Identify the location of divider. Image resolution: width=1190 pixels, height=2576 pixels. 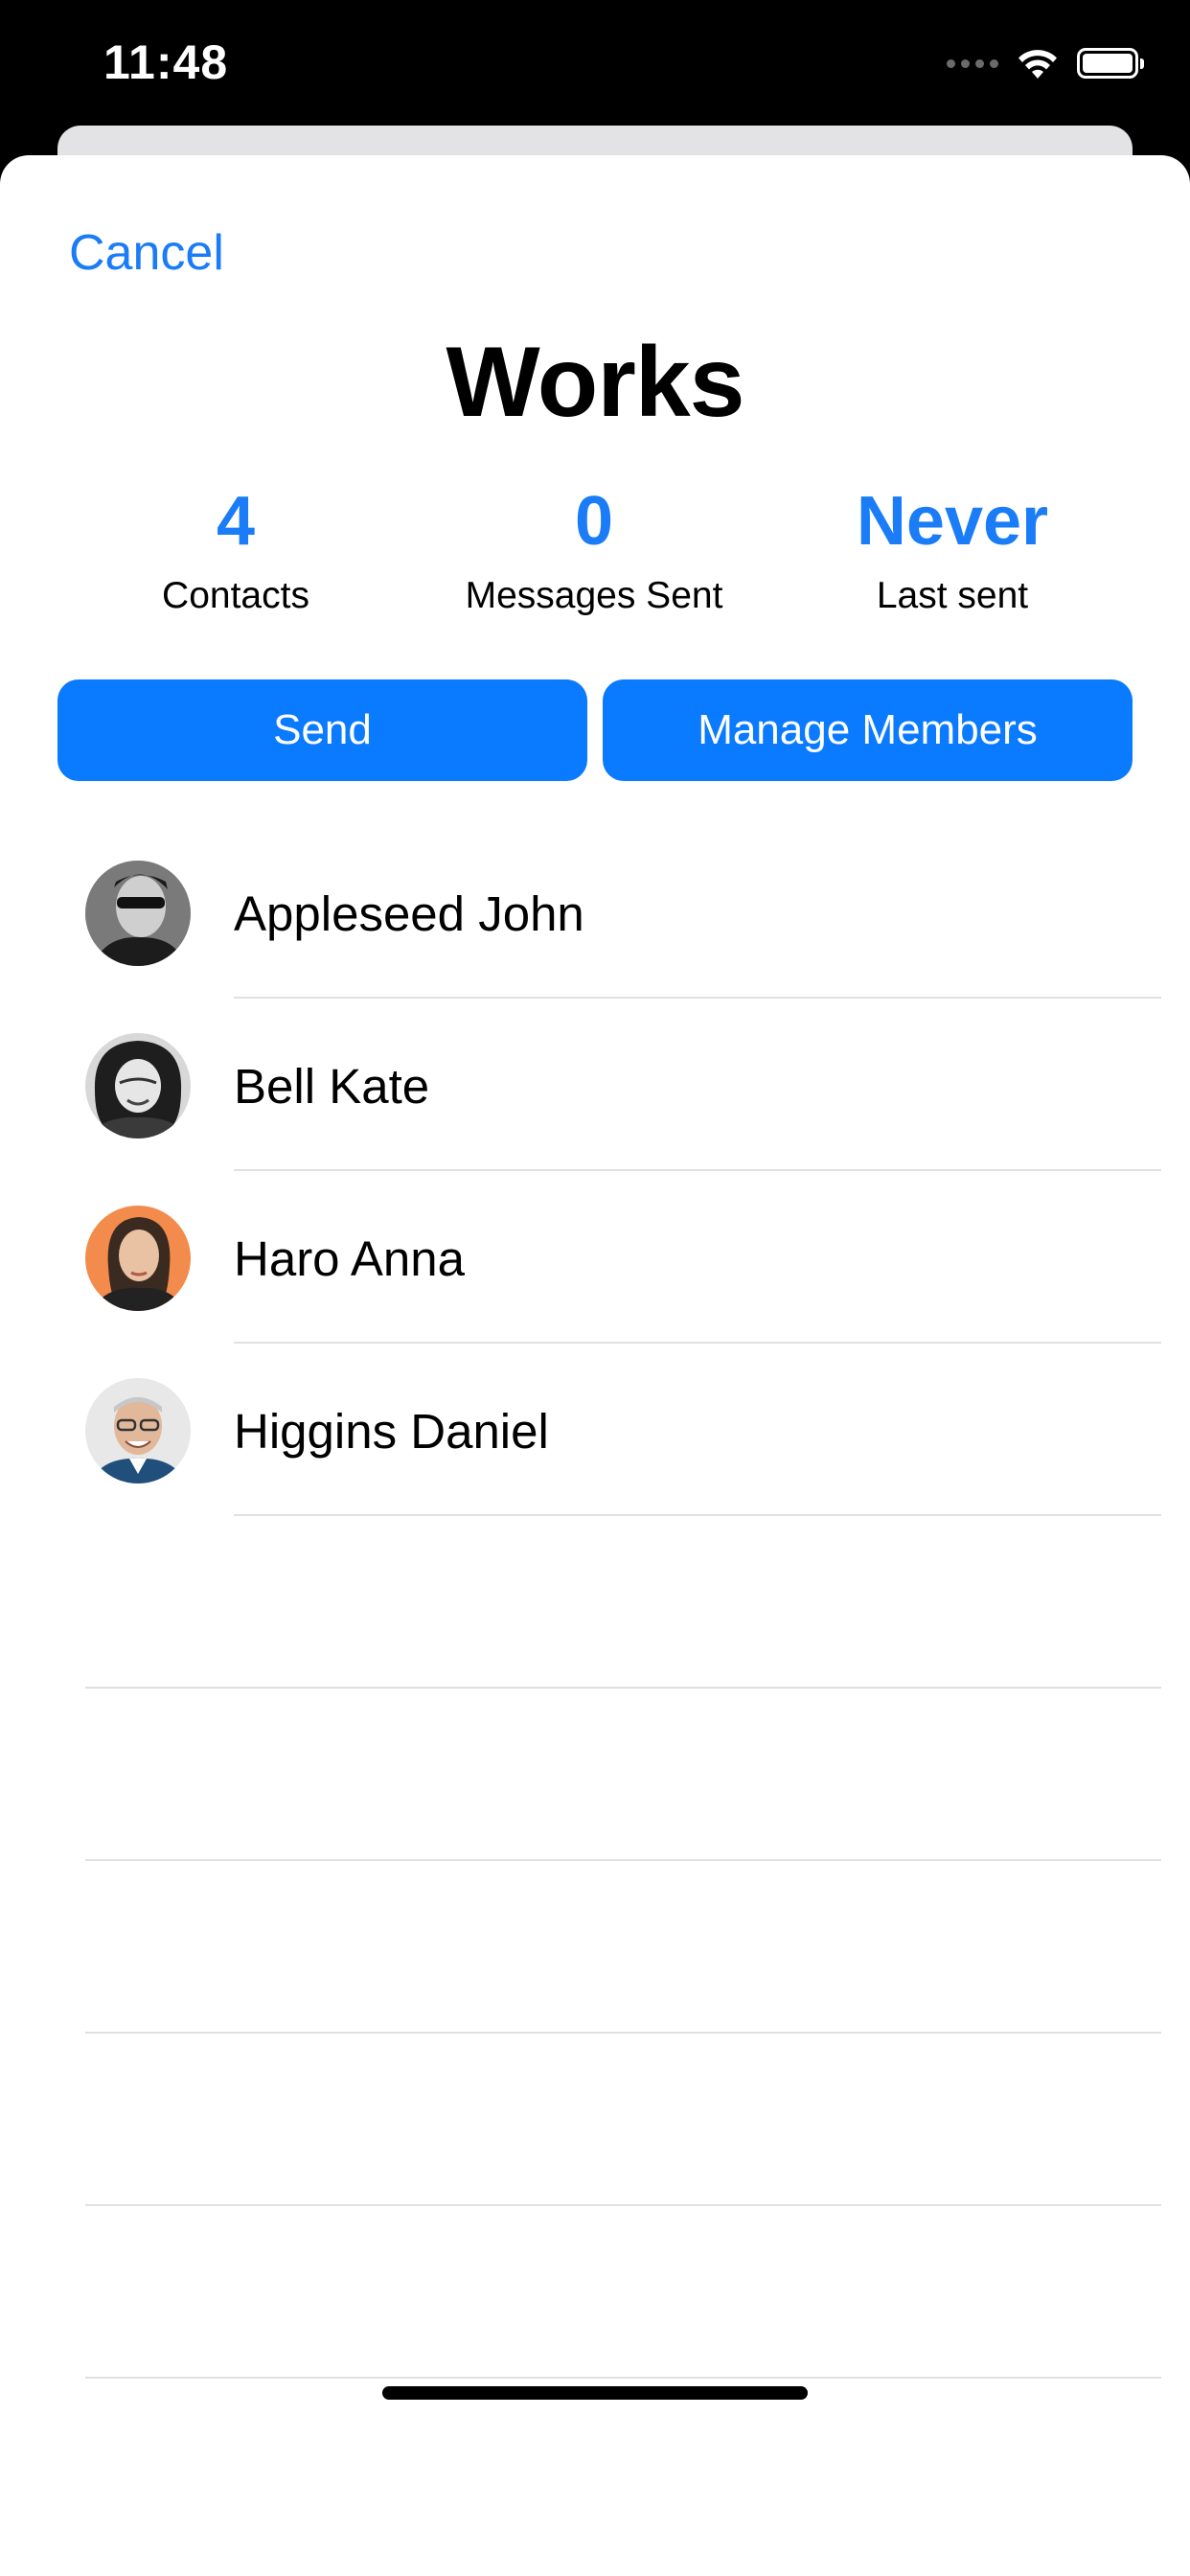
(623, 2378).